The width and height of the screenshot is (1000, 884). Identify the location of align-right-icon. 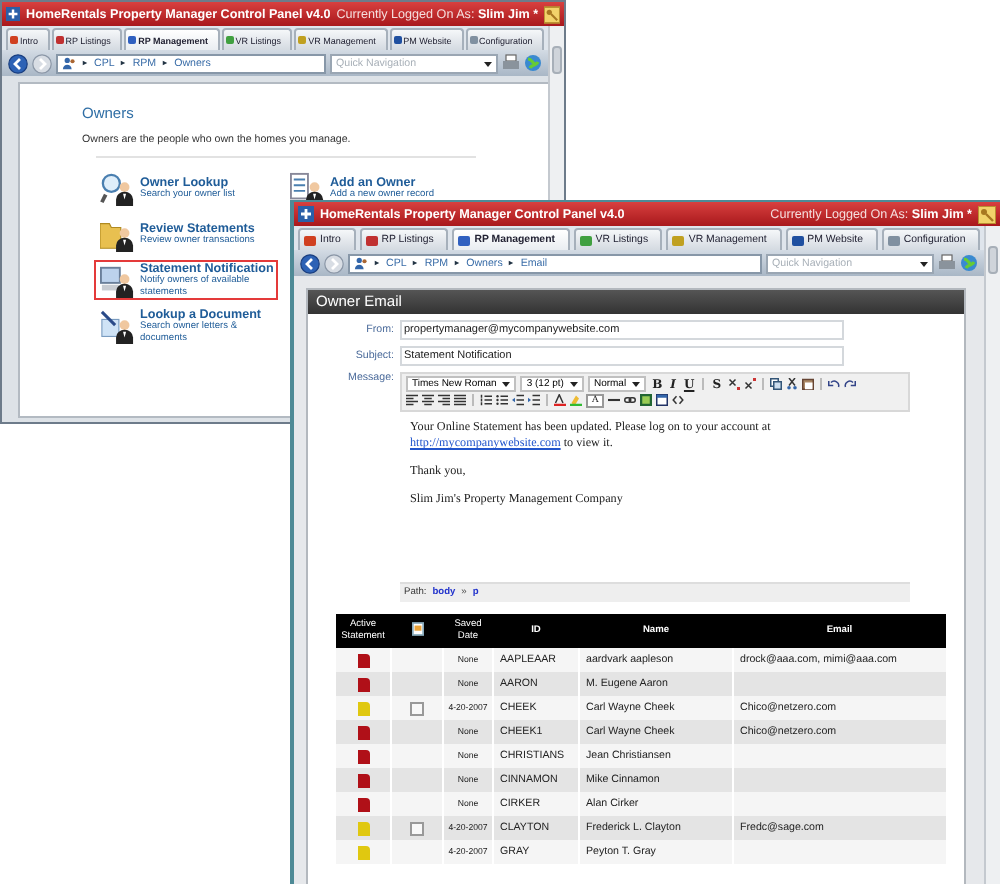
(444, 400).